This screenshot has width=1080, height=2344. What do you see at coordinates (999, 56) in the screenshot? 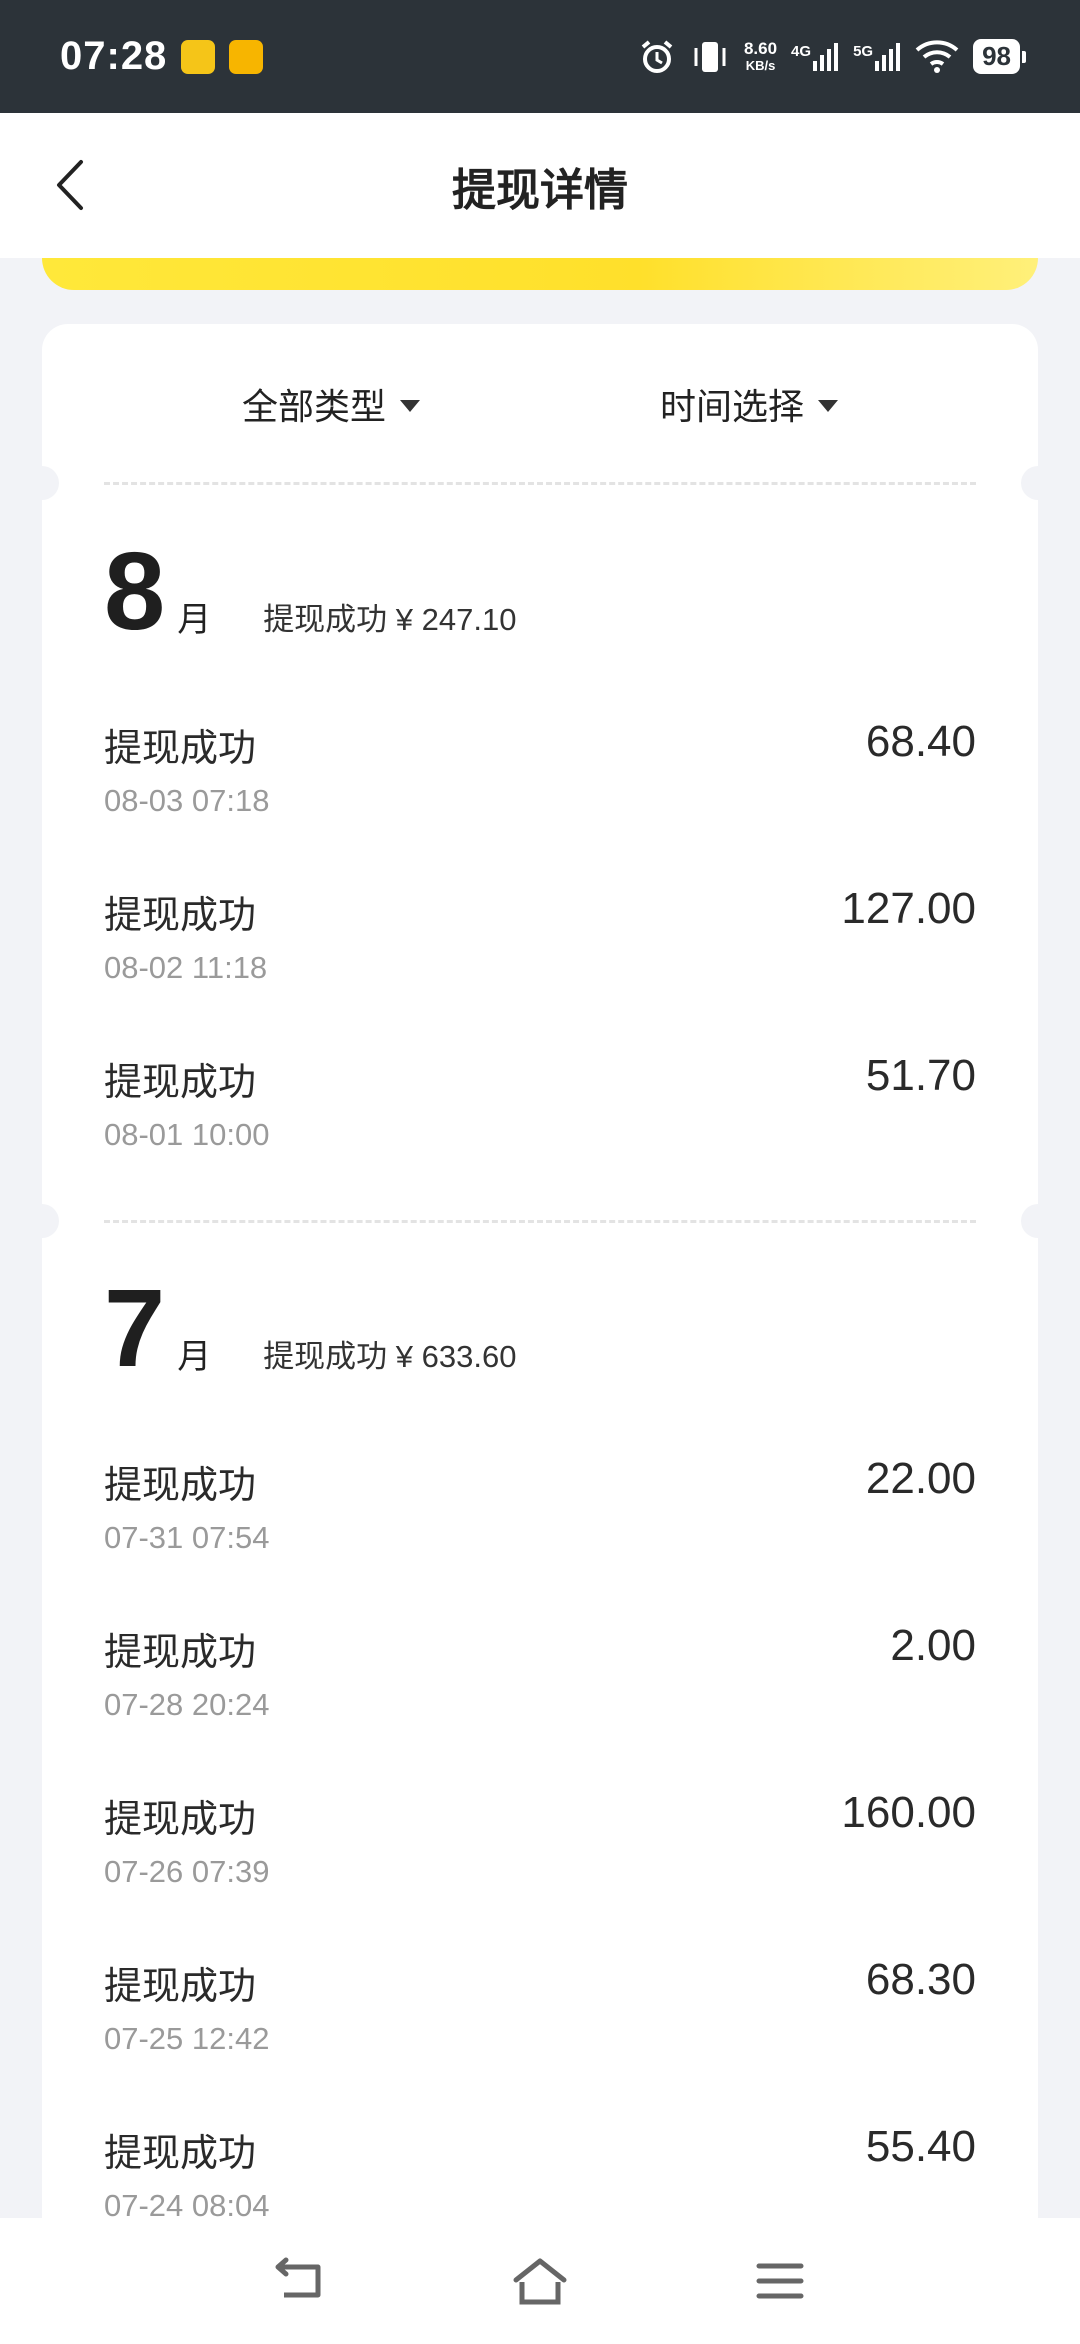
I see `battery-indicator: 98` at bounding box center [999, 56].